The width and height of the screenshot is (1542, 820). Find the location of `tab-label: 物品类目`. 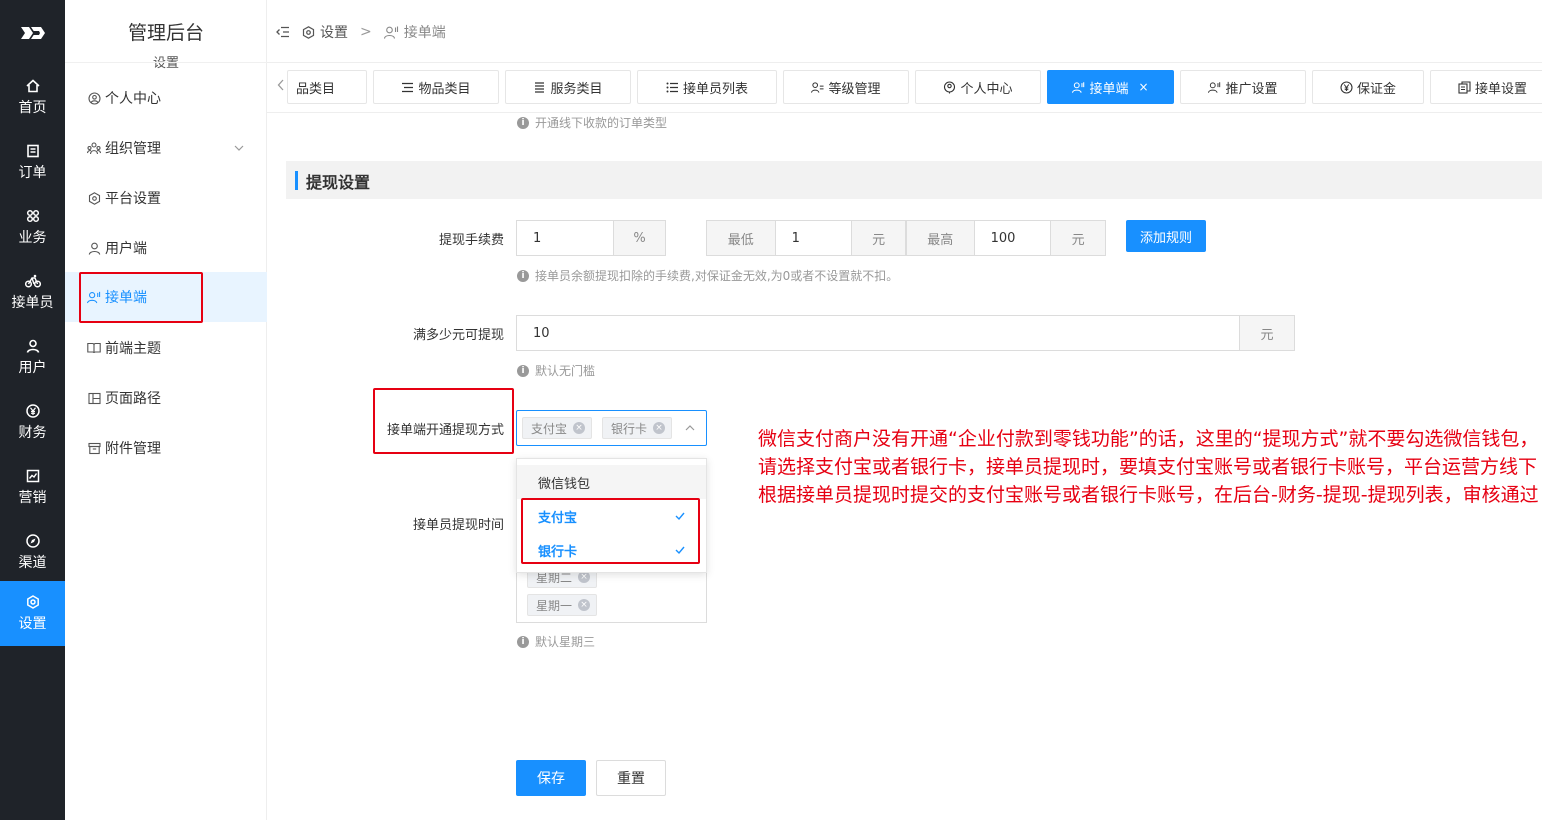

tab-label: 物品类目 is located at coordinates (444, 89).